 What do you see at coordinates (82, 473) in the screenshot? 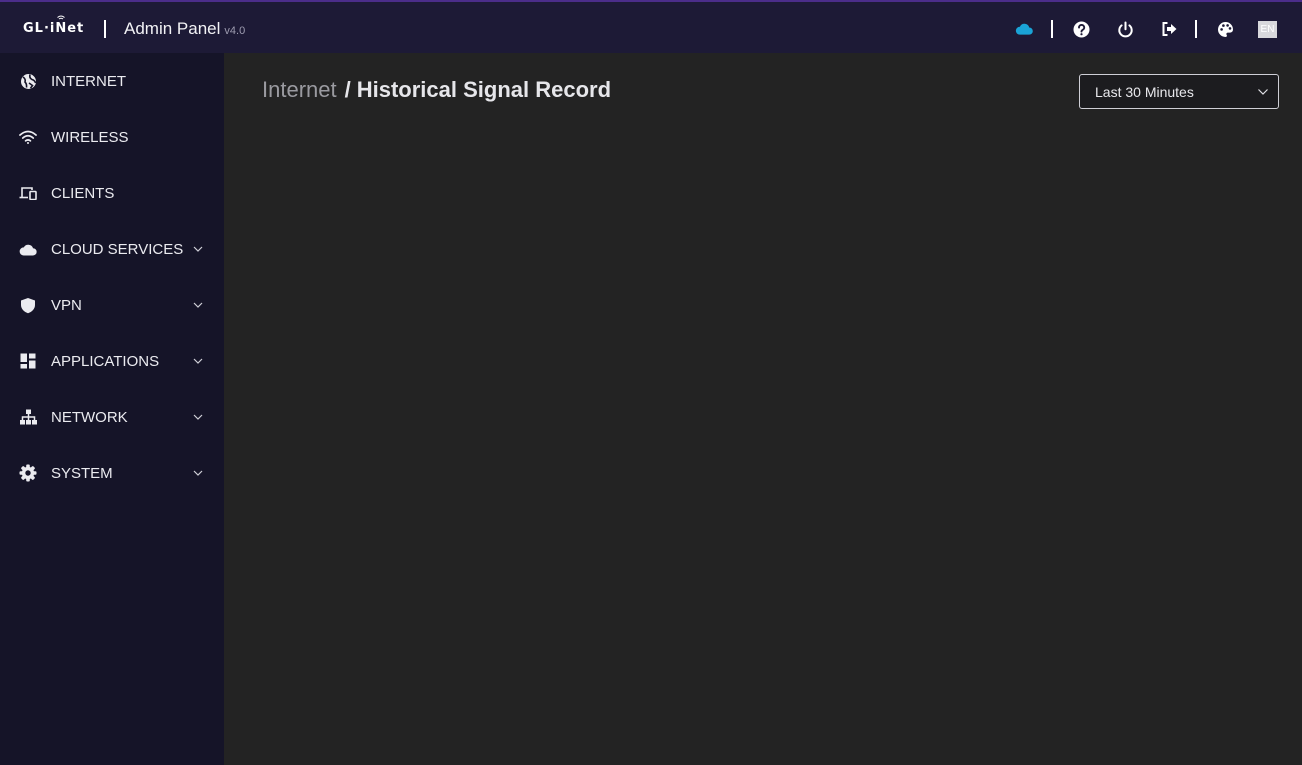
I see `sidebar-item-label: SYSTEM` at bounding box center [82, 473].